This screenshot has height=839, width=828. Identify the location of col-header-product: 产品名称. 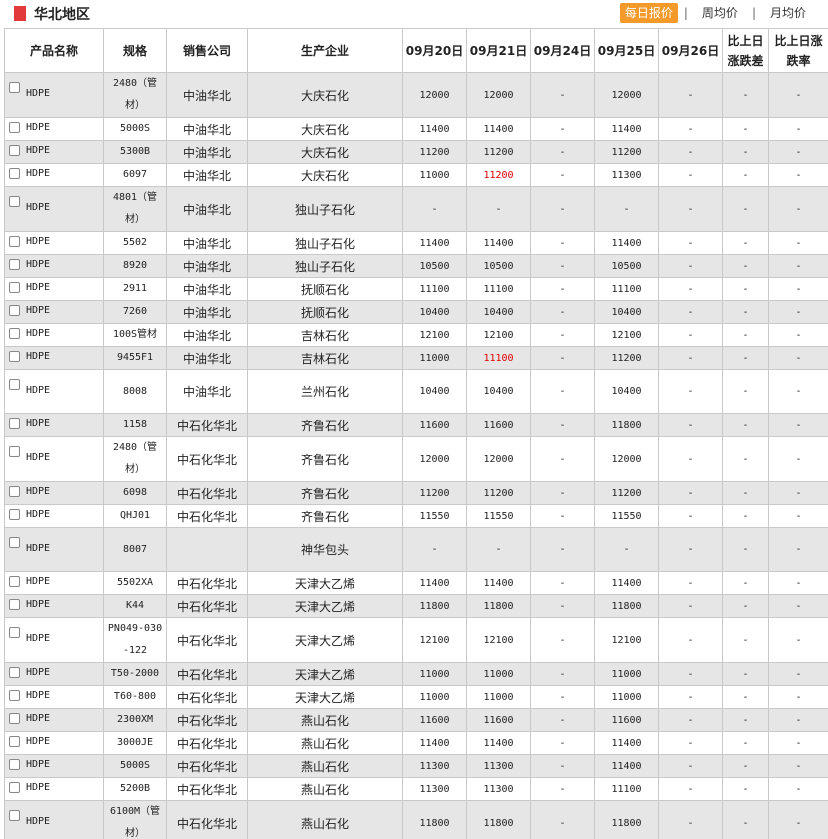
(54, 50).